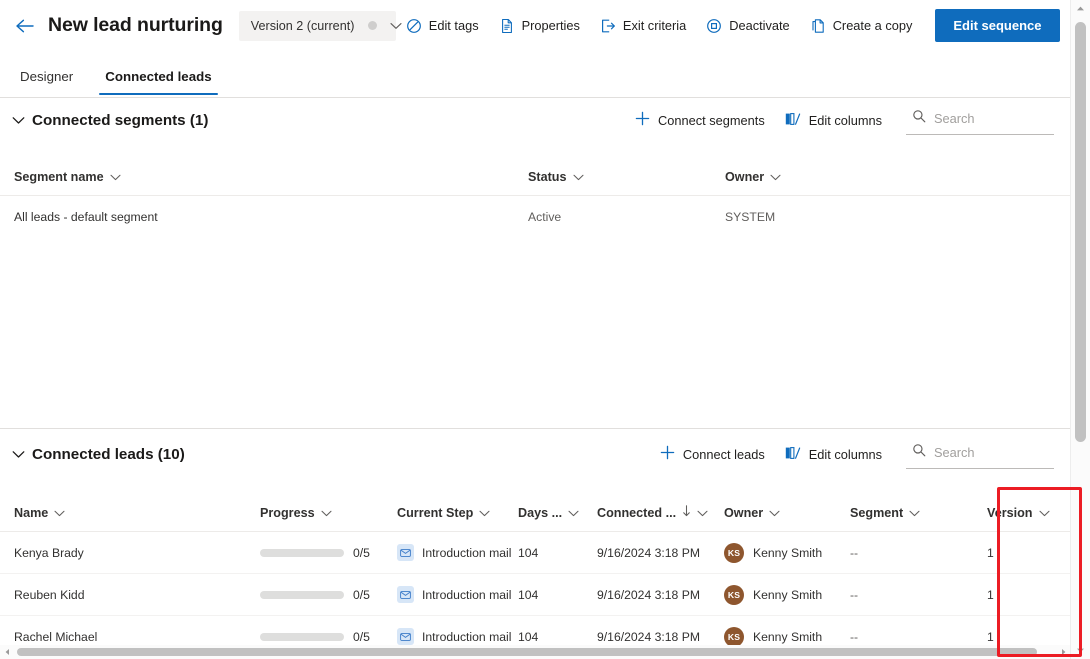 The width and height of the screenshot is (1090, 659). Describe the element at coordinates (1080, 232) in the screenshot. I see `vertical-scrollbar-thumb` at that location.